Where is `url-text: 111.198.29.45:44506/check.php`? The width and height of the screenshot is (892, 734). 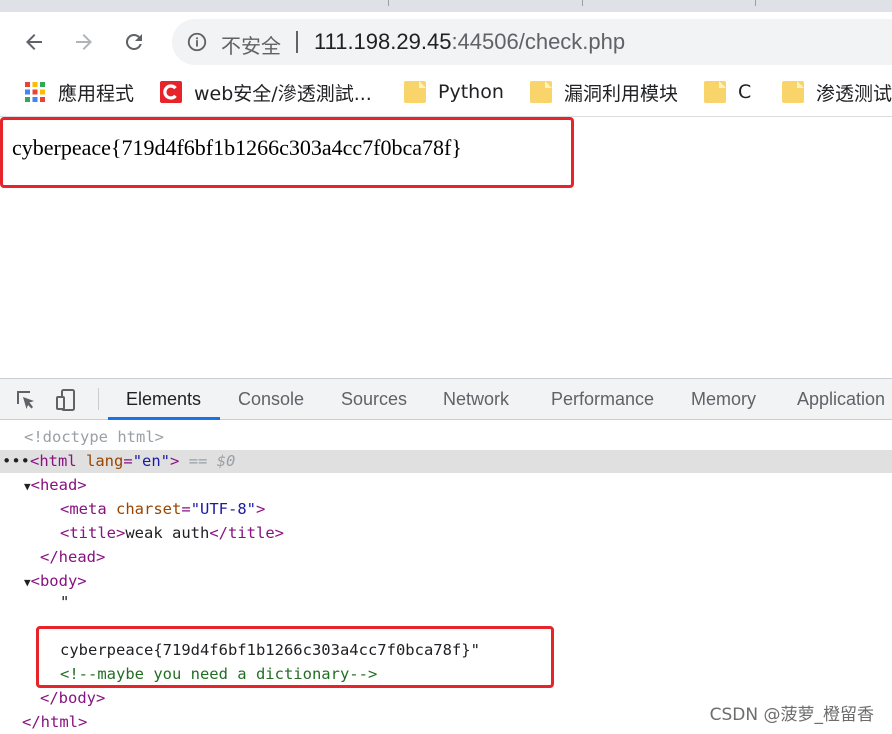
url-text: 111.198.29.45:44506/check.php is located at coordinates (469, 42).